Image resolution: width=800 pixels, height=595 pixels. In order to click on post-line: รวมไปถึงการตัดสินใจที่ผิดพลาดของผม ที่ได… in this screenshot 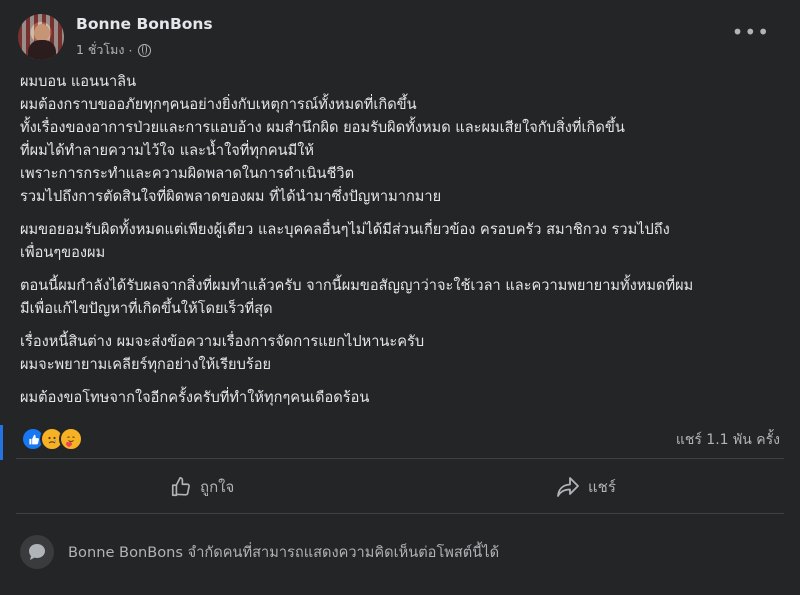, I will do `click(231, 196)`.